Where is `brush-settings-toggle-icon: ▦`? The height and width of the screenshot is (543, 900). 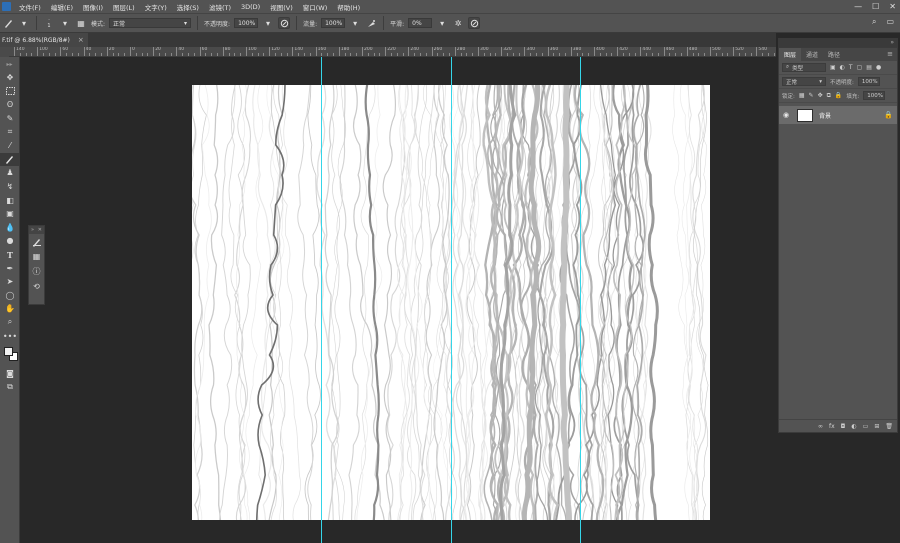 brush-settings-toggle-icon: ▦ is located at coordinates (81, 23).